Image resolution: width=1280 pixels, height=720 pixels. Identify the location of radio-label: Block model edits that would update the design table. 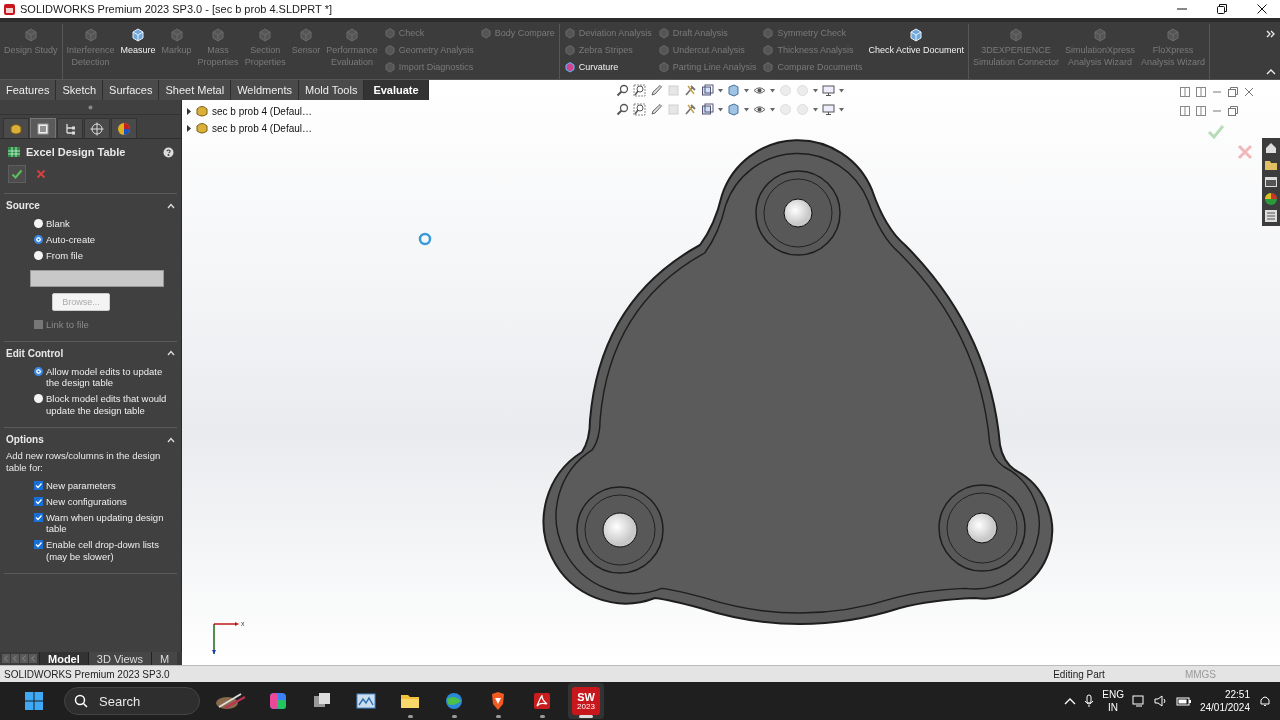
(111, 405).